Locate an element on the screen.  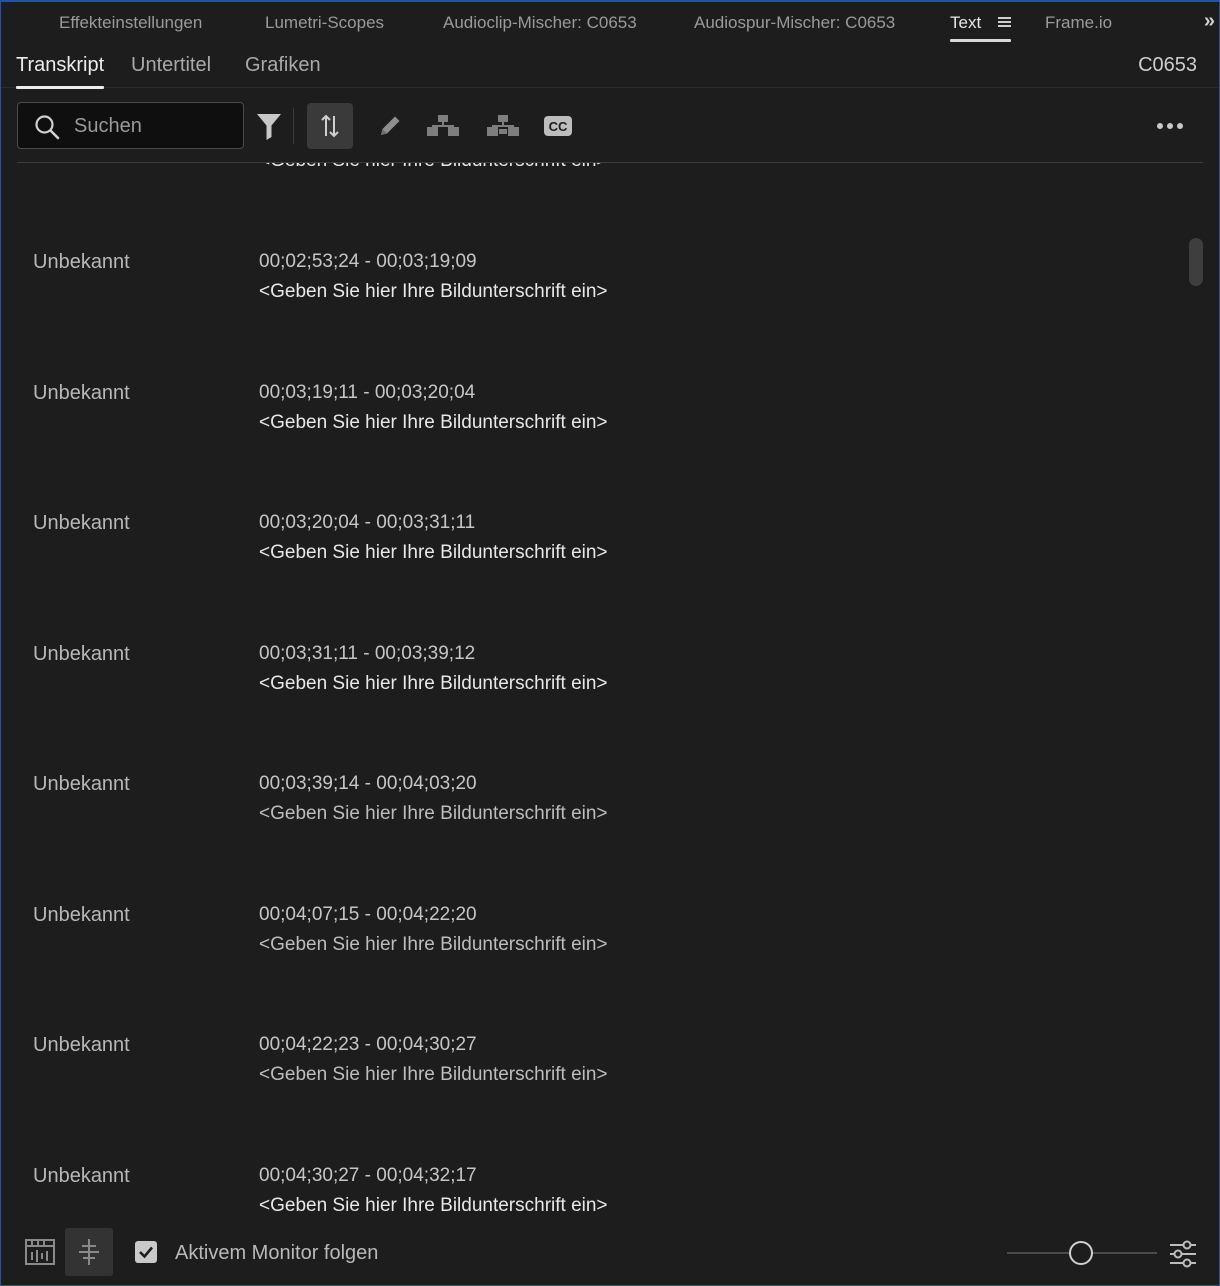
transcript-settings-button is located at coordinates (1183, 1254).